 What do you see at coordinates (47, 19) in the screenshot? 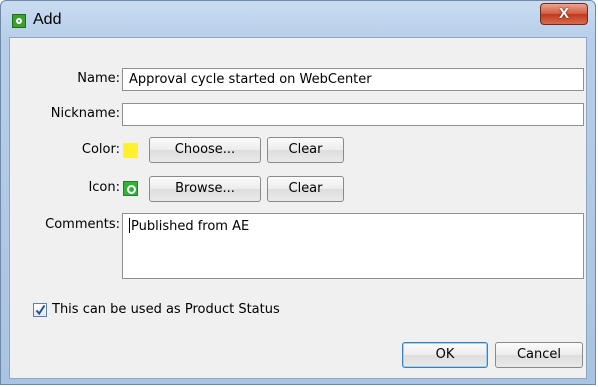
I see `dialog-title: Add` at bounding box center [47, 19].